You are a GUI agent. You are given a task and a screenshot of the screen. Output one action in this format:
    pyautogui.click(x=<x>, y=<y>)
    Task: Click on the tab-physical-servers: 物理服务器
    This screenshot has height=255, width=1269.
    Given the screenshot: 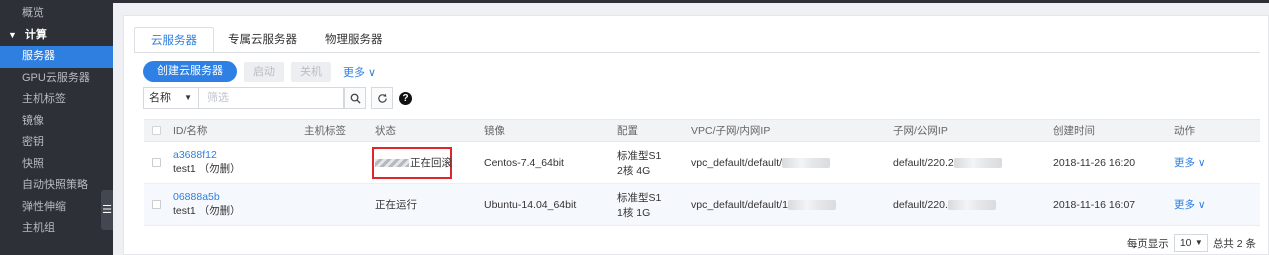 What is the action you would take?
    pyautogui.click(x=354, y=40)
    